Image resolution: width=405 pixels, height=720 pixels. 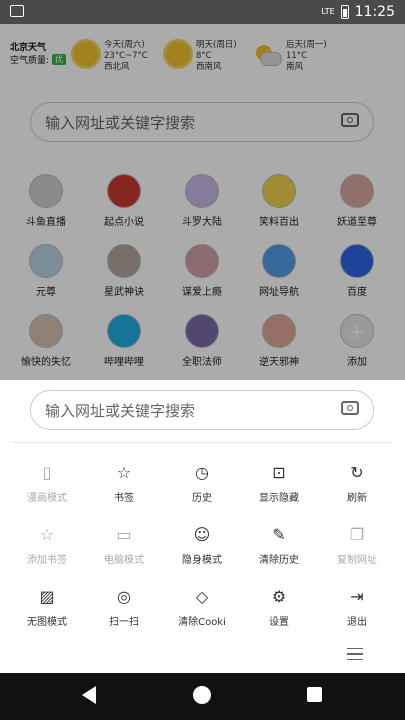 What do you see at coordinates (279, 472) in the screenshot?
I see `lock-icon: ⊡` at bounding box center [279, 472].